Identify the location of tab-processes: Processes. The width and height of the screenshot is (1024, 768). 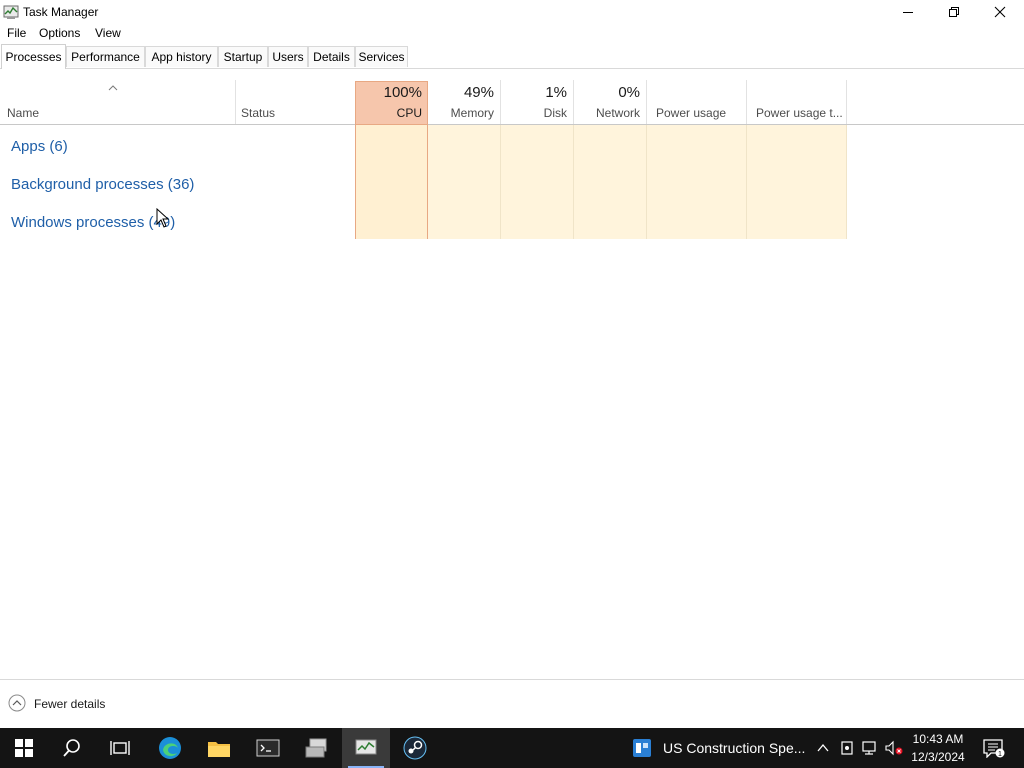
(33, 56).